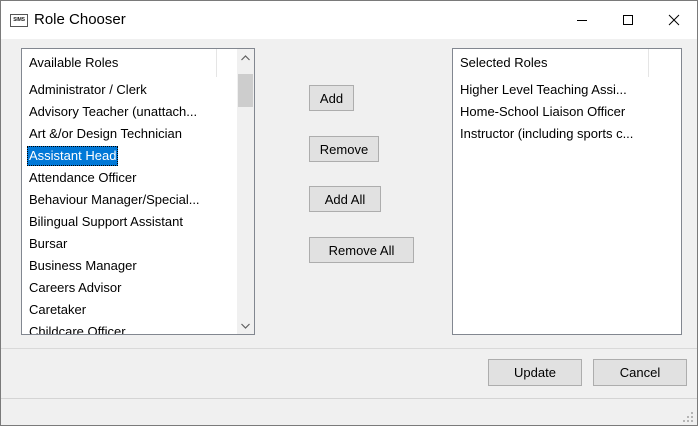 Image resolution: width=698 pixels, height=426 pixels. What do you see at coordinates (349, 348) in the screenshot?
I see `separator` at bounding box center [349, 348].